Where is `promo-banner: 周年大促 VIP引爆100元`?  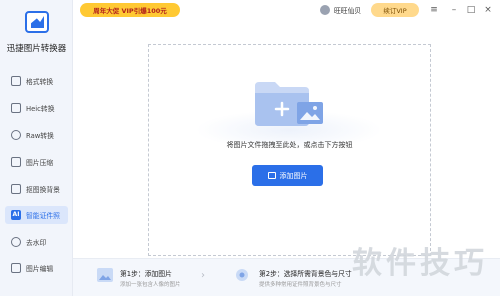
promo-banner: 周年大促 VIP引爆100元 is located at coordinates (130, 10).